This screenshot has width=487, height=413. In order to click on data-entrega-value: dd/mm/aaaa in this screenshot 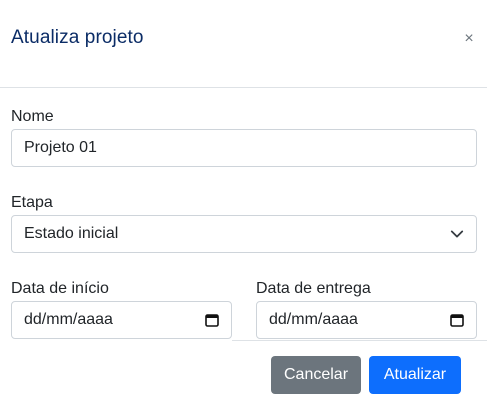, I will do `click(313, 319)`.